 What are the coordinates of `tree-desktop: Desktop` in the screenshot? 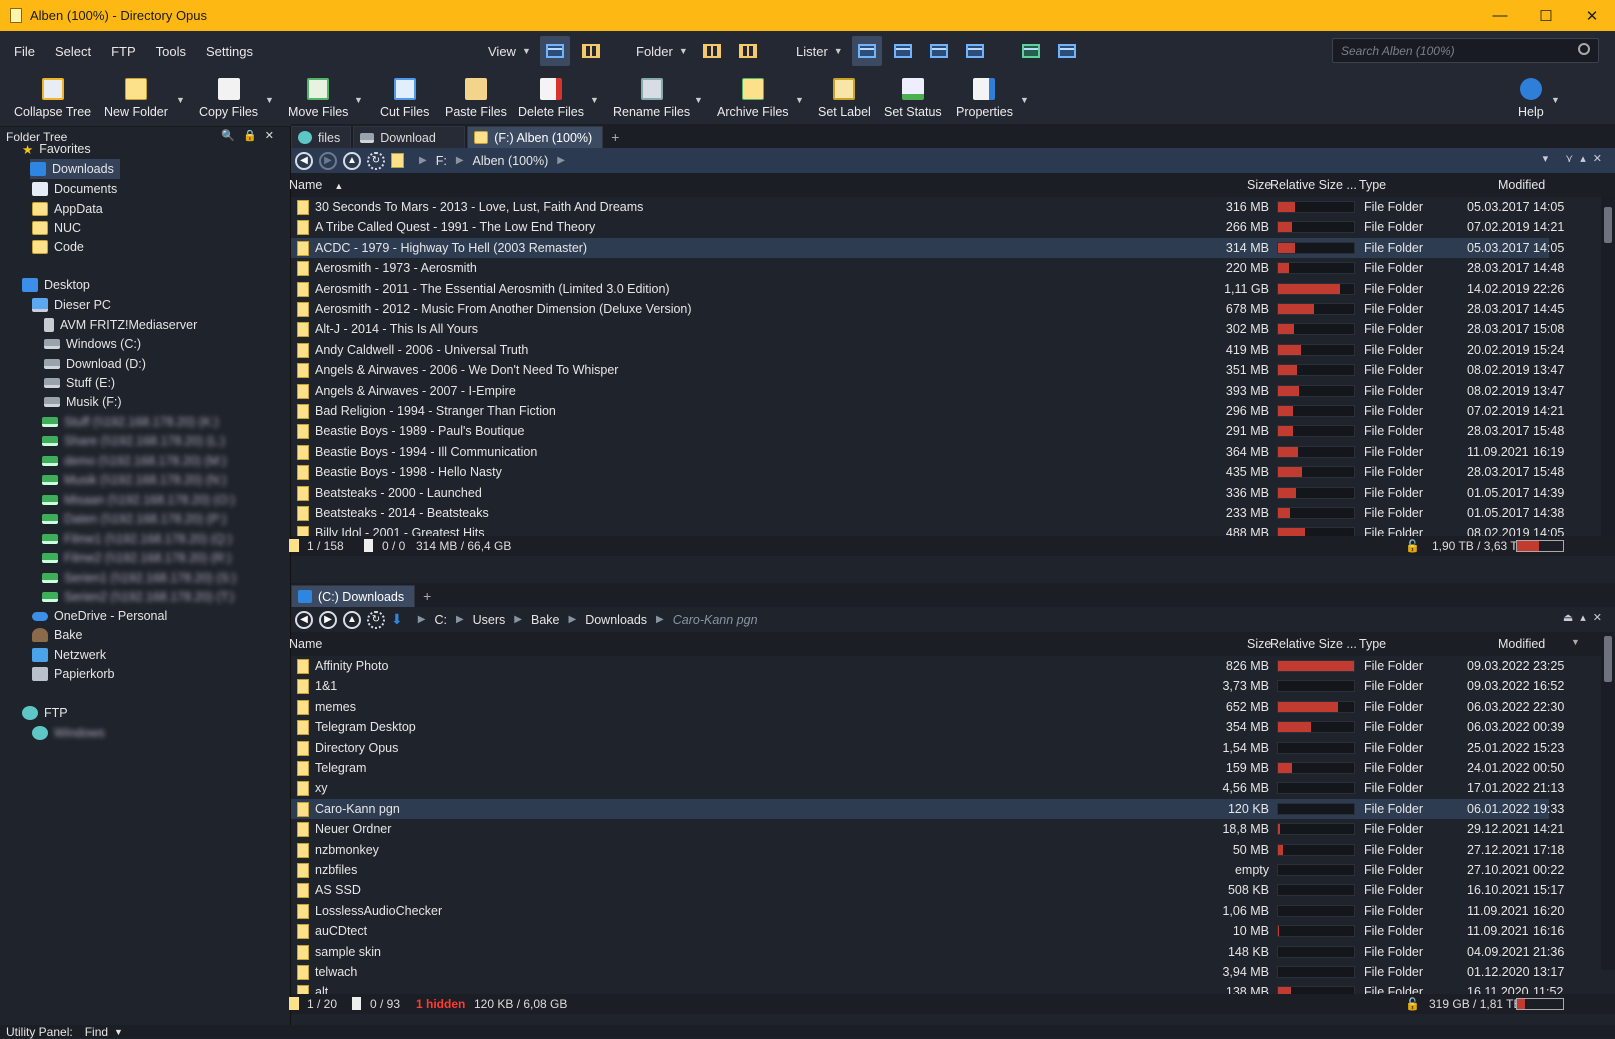 It's located at (56, 285).